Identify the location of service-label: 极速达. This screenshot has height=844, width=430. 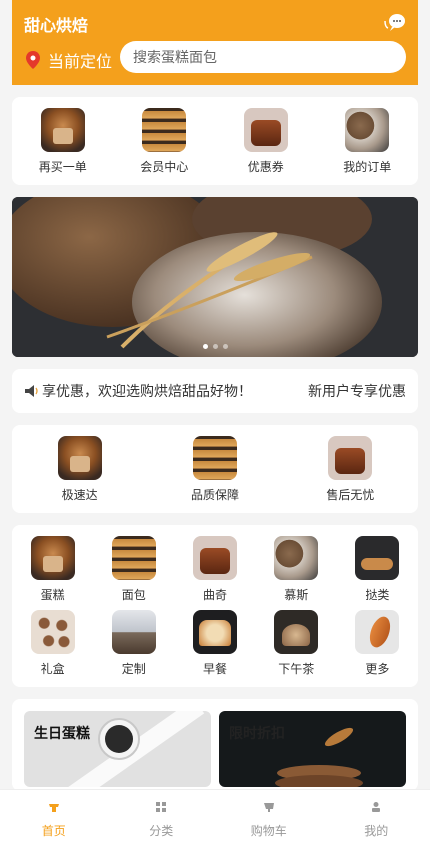
(79, 495).